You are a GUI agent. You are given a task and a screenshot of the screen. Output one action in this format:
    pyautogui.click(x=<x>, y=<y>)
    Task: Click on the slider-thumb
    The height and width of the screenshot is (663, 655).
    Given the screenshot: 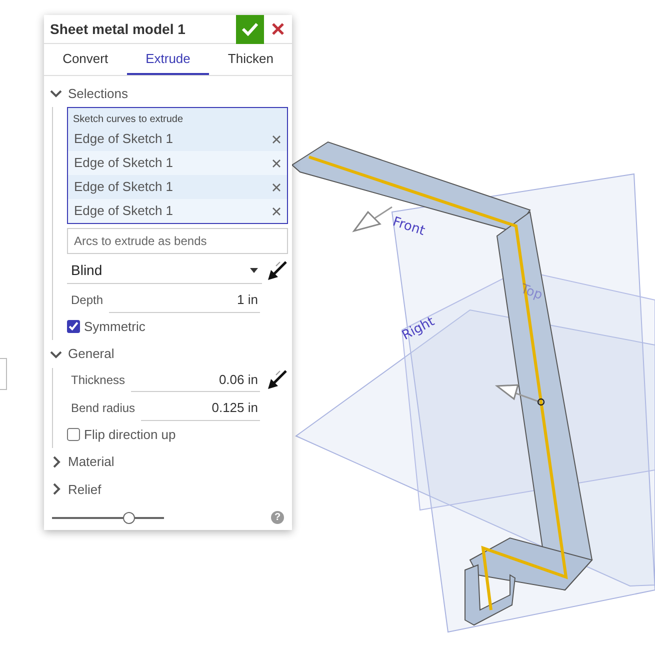 What is the action you would take?
    pyautogui.click(x=129, y=518)
    